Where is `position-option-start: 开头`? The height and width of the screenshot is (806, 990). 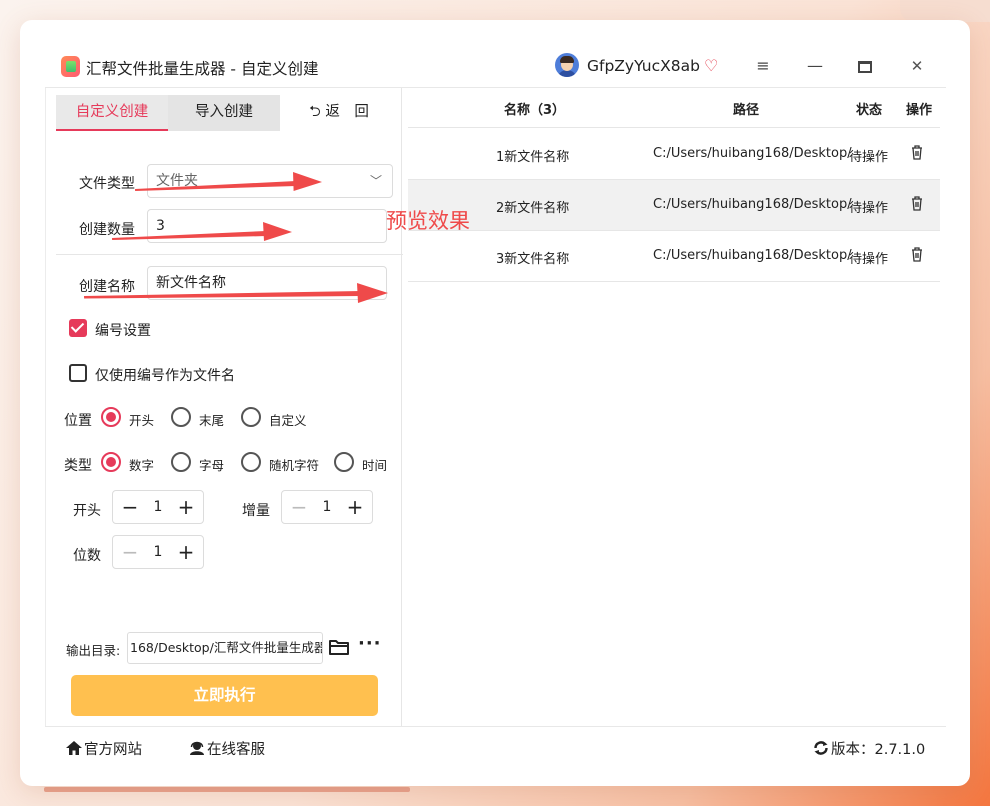
position-option-start: 开头 is located at coordinates (142, 420).